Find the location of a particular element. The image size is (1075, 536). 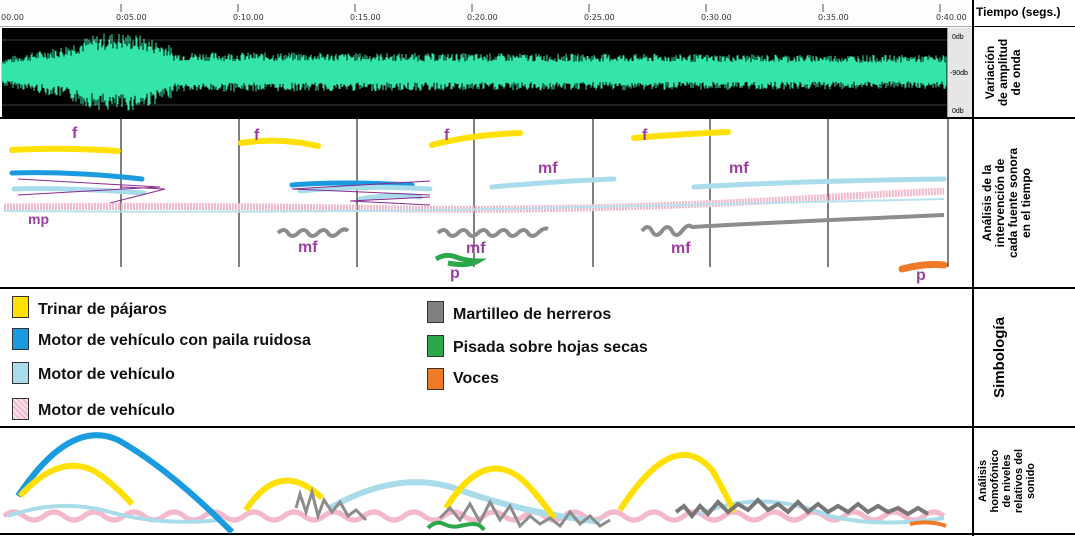

legend-label-engine-blue: Motor de vehículo is located at coordinates (106, 374).